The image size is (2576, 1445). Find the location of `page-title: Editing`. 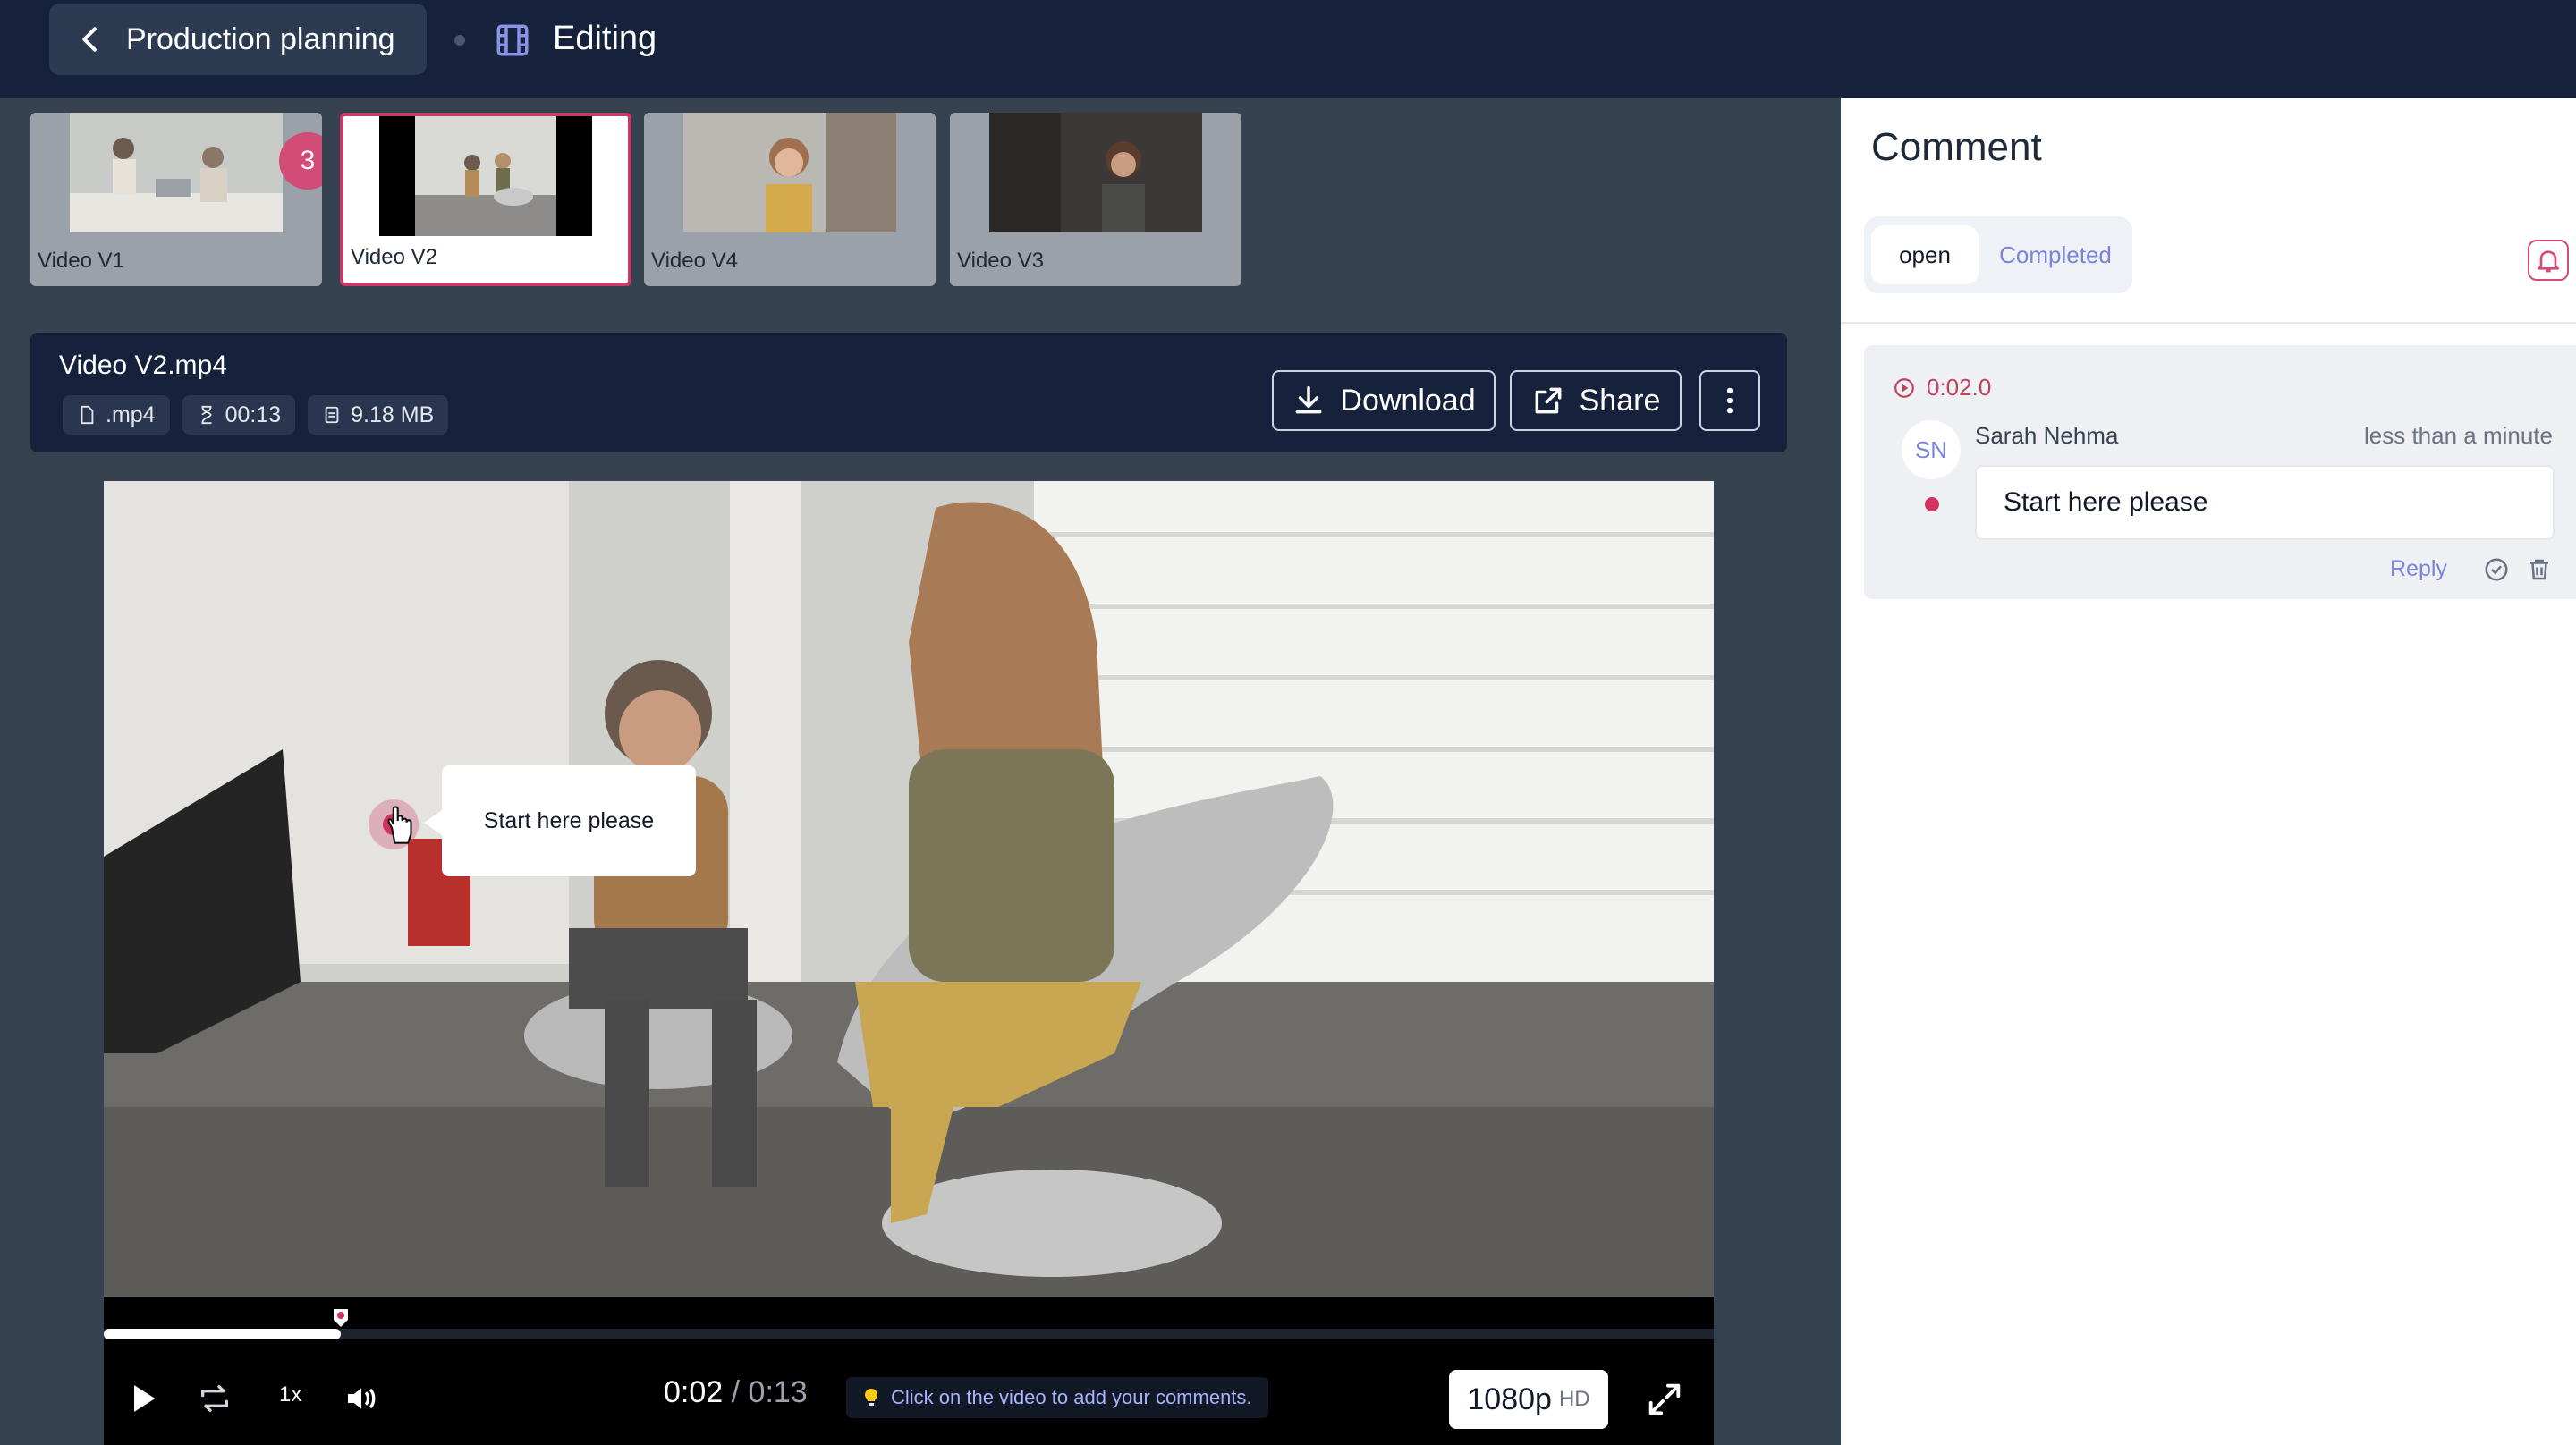

page-title: Editing is located at coordinates (605, 38).